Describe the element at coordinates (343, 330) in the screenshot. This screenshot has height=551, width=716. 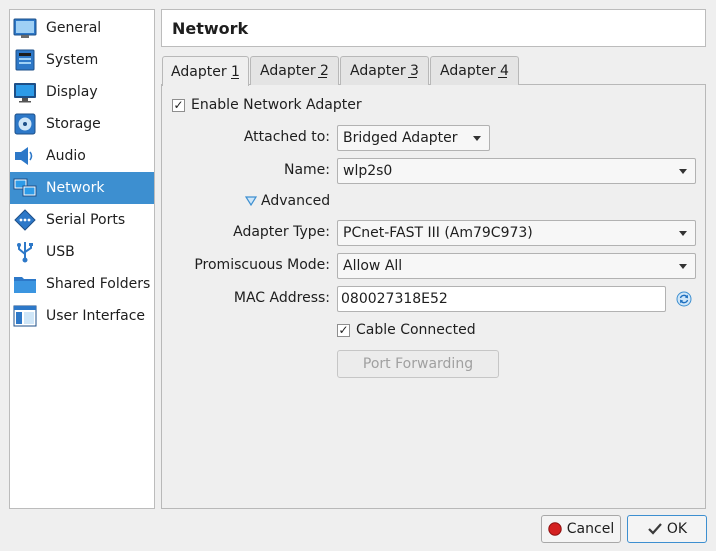
I see `cable-connected-checkbox: ✓` at that location.